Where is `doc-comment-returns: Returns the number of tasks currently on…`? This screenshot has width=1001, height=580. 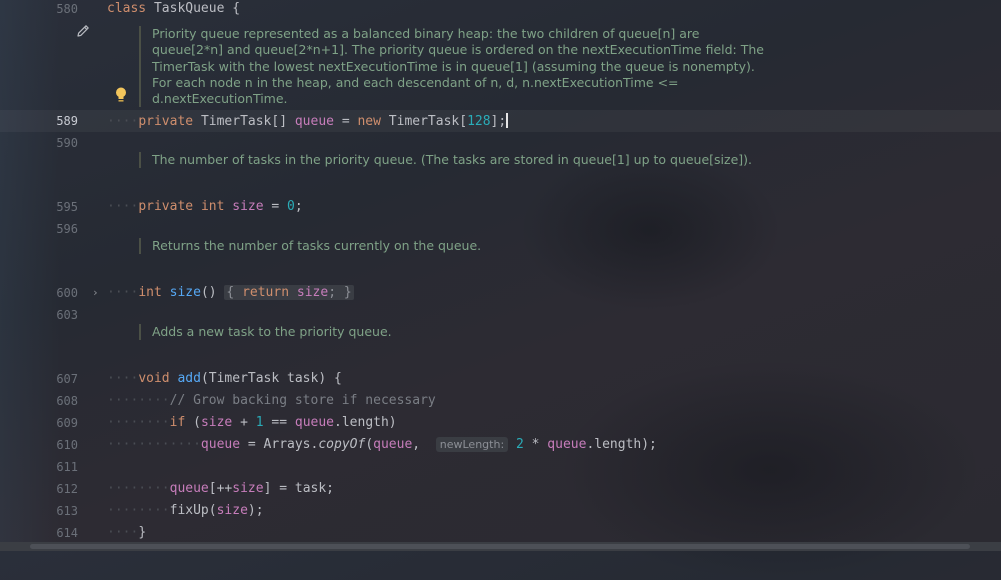 doc-comment-returns: Returns the number of tasks currently on… is located at coordinates (345, 246).